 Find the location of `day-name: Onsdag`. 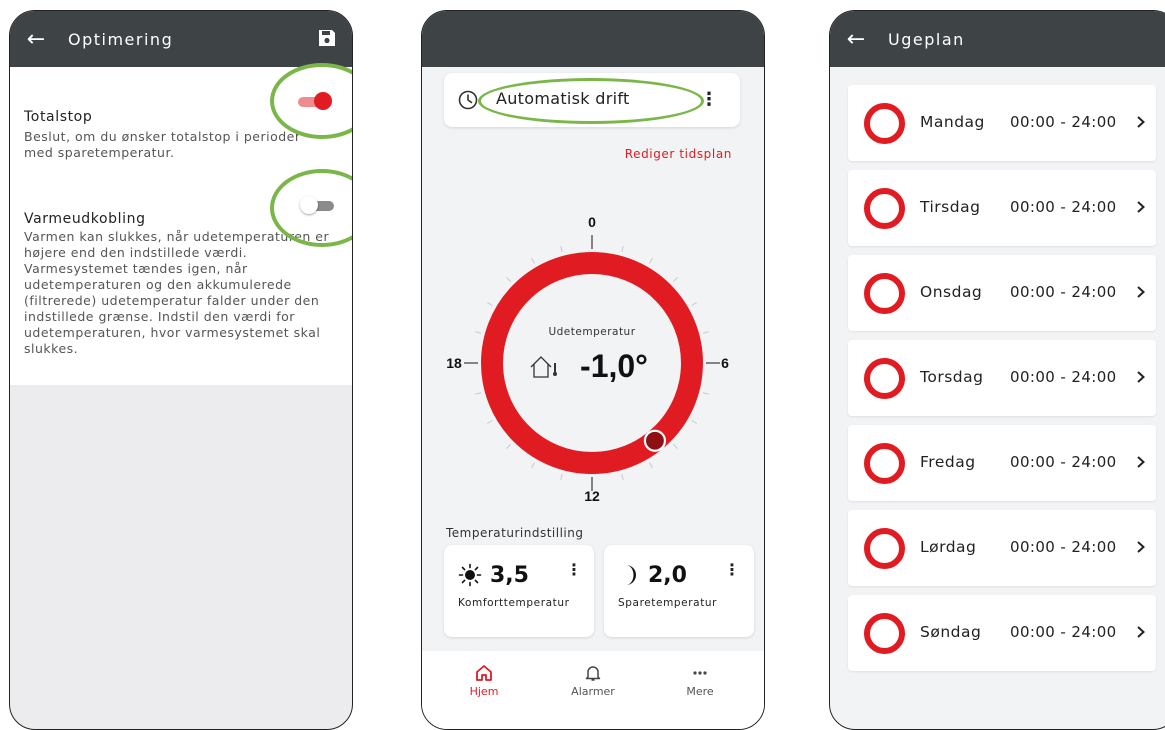

day-name: Onsdag is located at coordinates (951, 292).